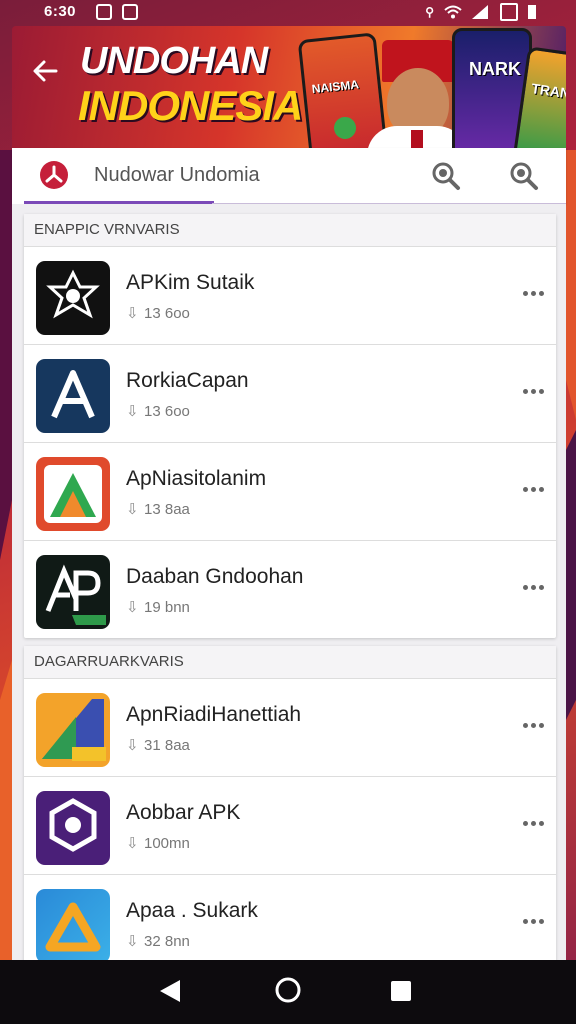  I want to click on alarm-icon: ⚲, so click(429, 12).